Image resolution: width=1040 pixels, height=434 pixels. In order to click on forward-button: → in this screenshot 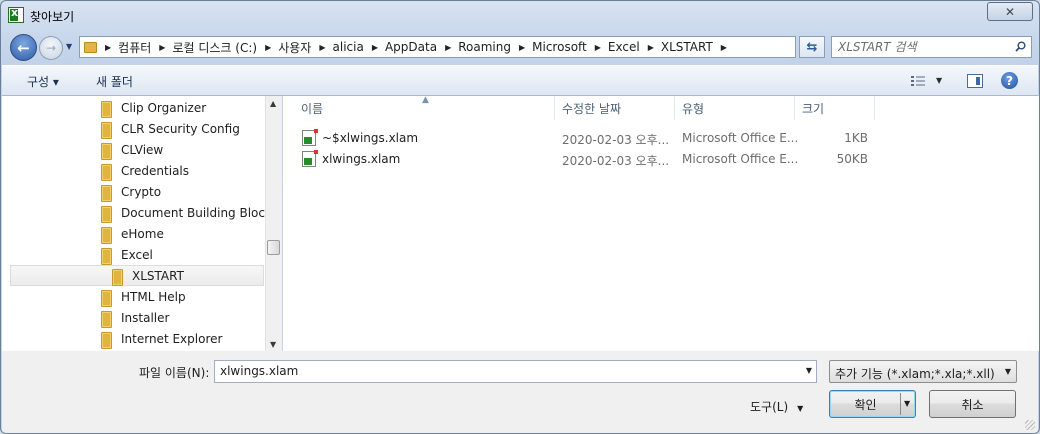, I will do `click(51, 48)`.